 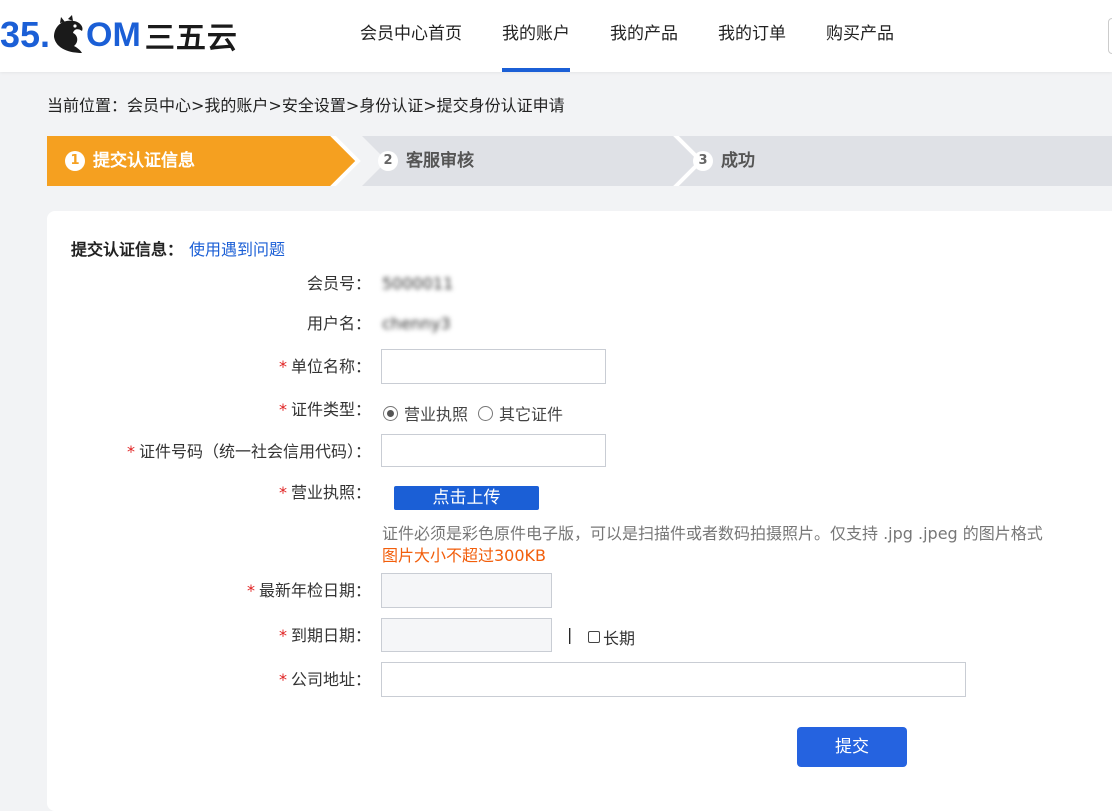 What do you see at coordinates (75, 161) in the screenshot?
I see `step-1-number: 1` at bounding box center [75, 161].